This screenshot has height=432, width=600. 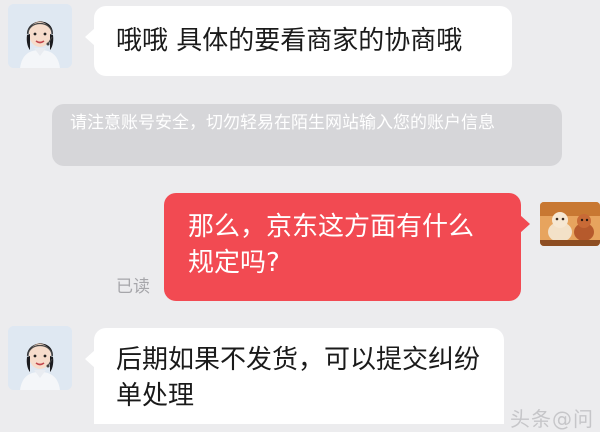 I want to click on message-text: 哦哦 具体的要看商家的协商哦, so click(x=289, y=41).